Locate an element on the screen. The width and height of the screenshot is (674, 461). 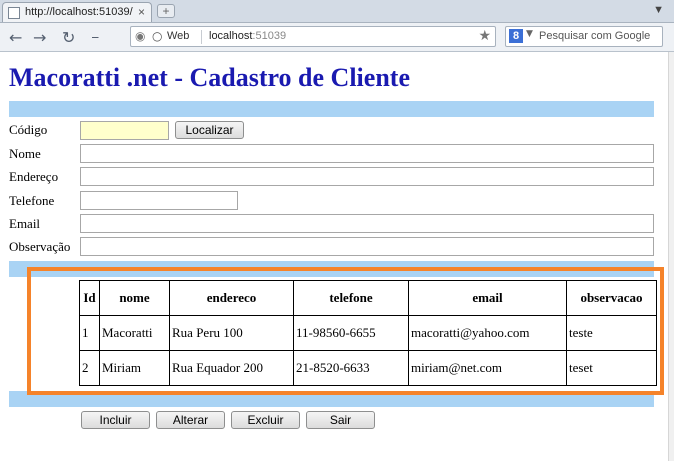
forward-arrow-icon: → is located at coordinates (39, 37).